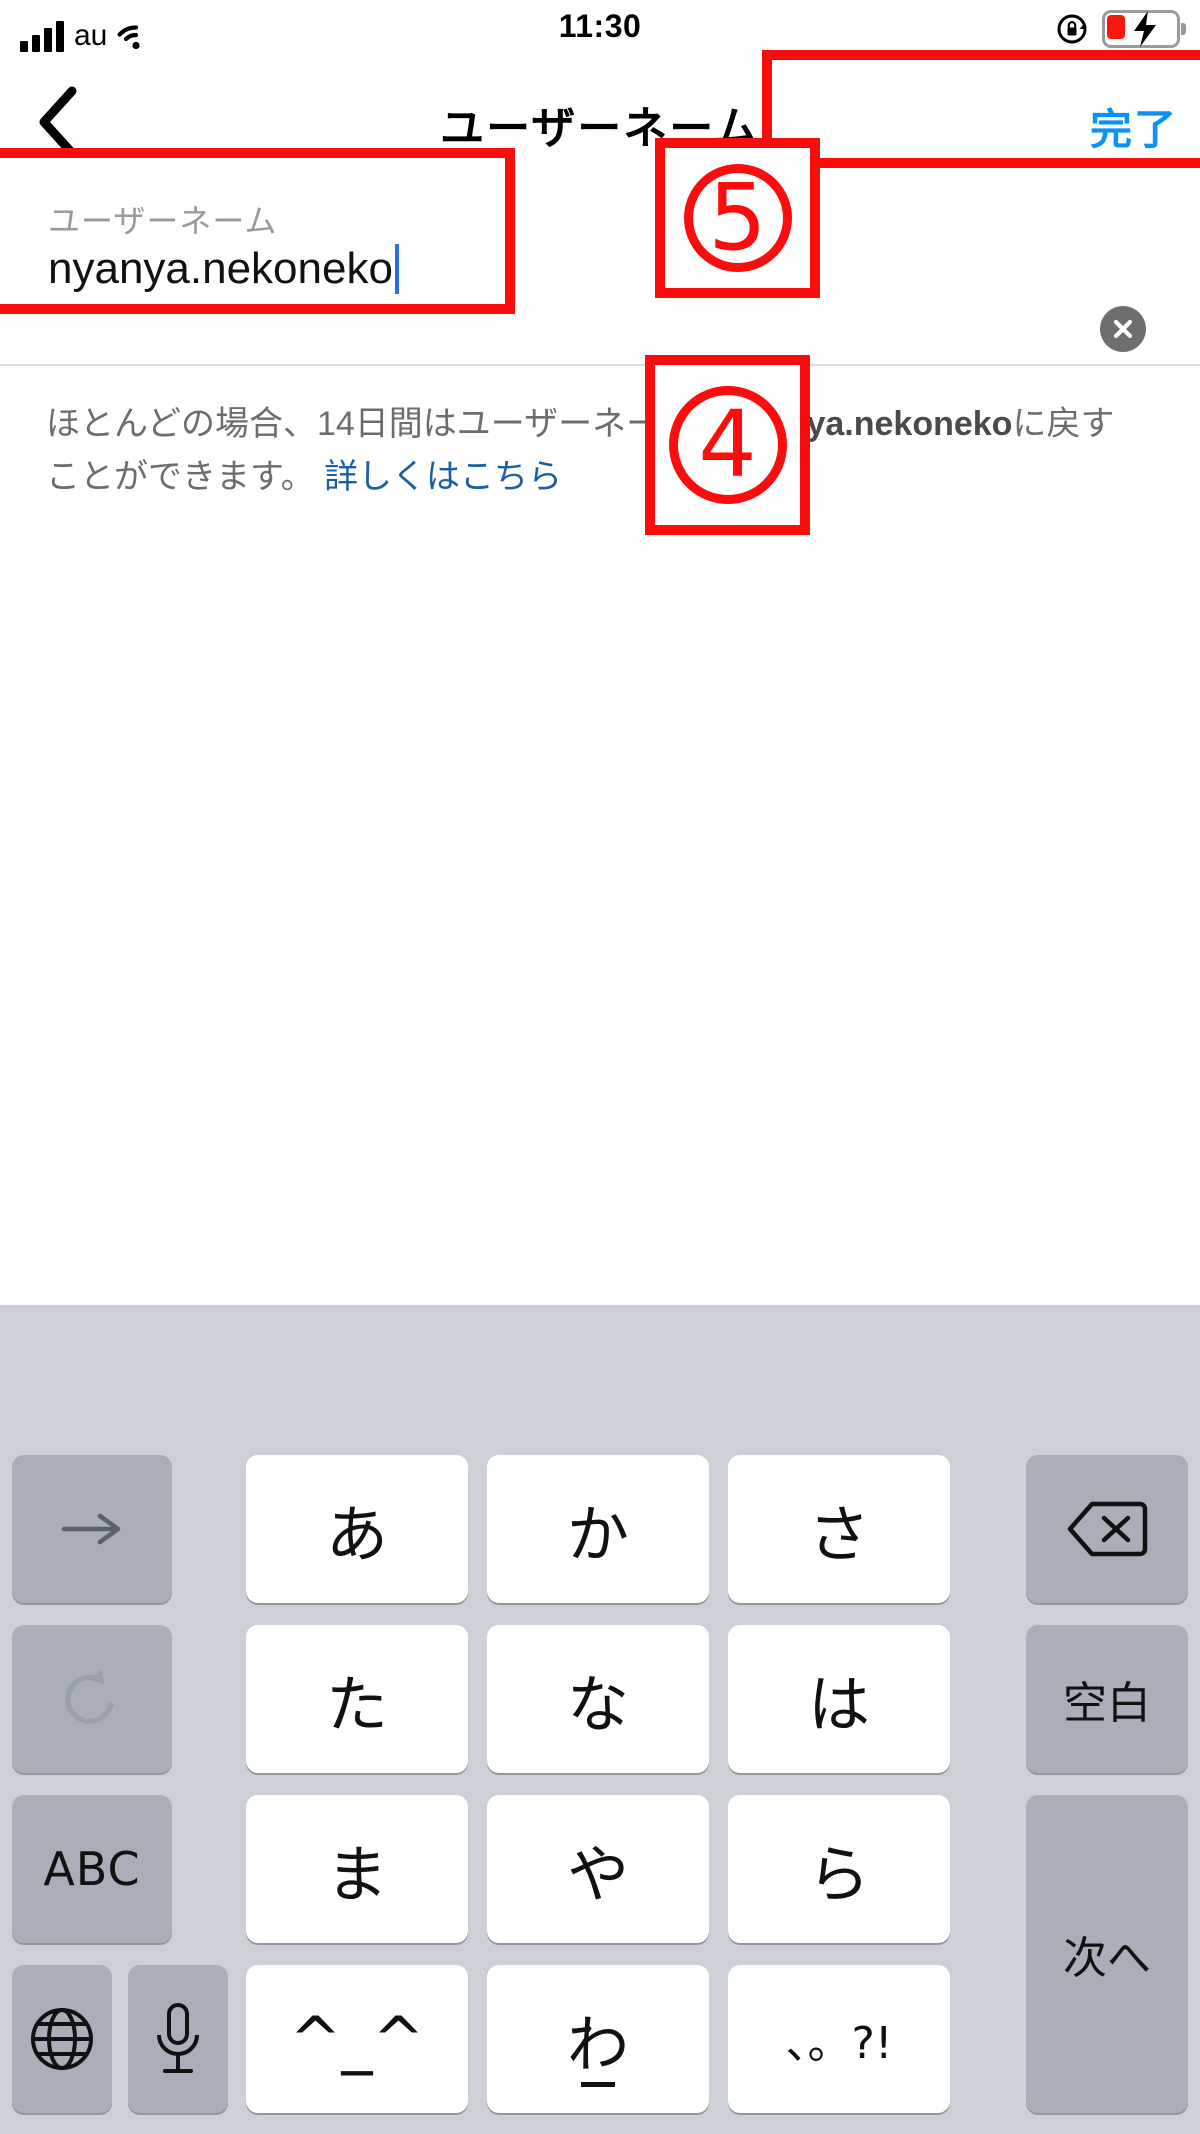 The image size is (1200, 2134). I want to click on key-backspace, so click(1107, 1529).